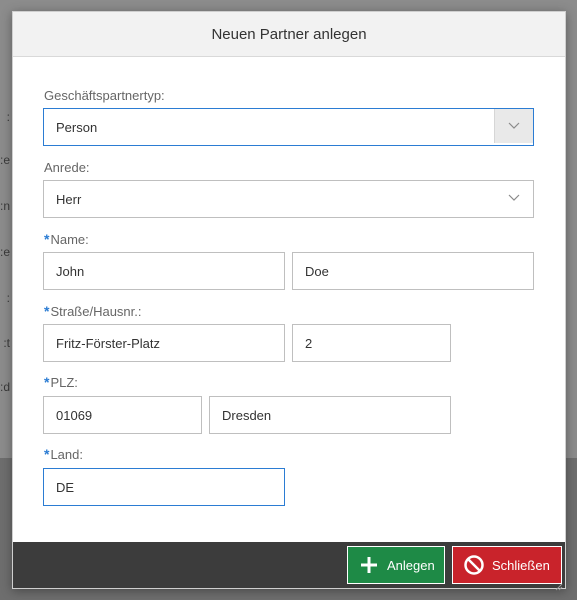 This screenshot has width=577, height=600. Describe the element at coordinates (411, 565) in the screenshot. I see `create-button-label: Anlegen` at that location.